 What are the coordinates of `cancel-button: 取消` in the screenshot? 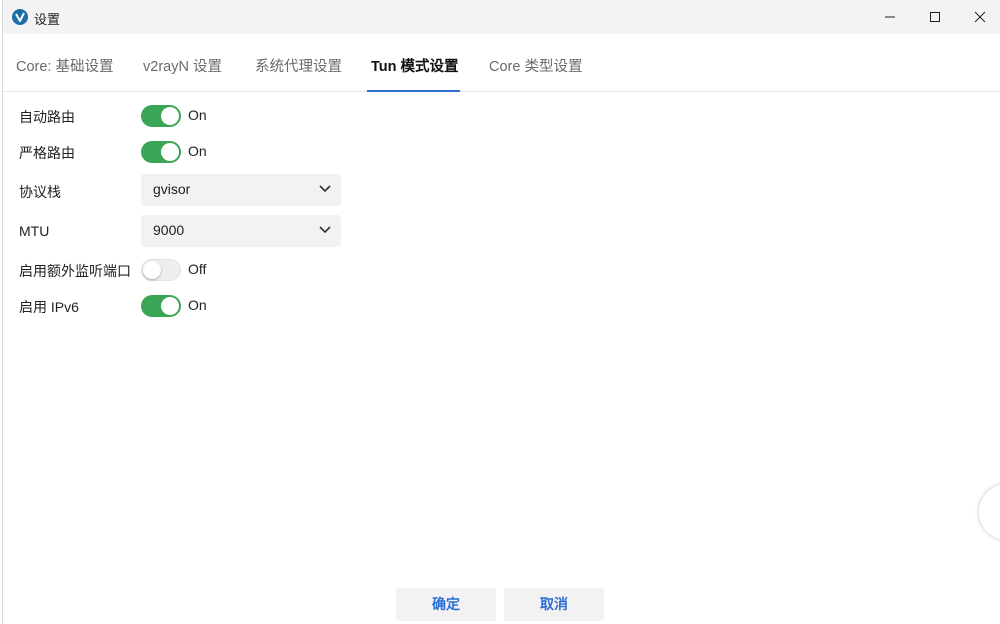 It's located at (554, 604).